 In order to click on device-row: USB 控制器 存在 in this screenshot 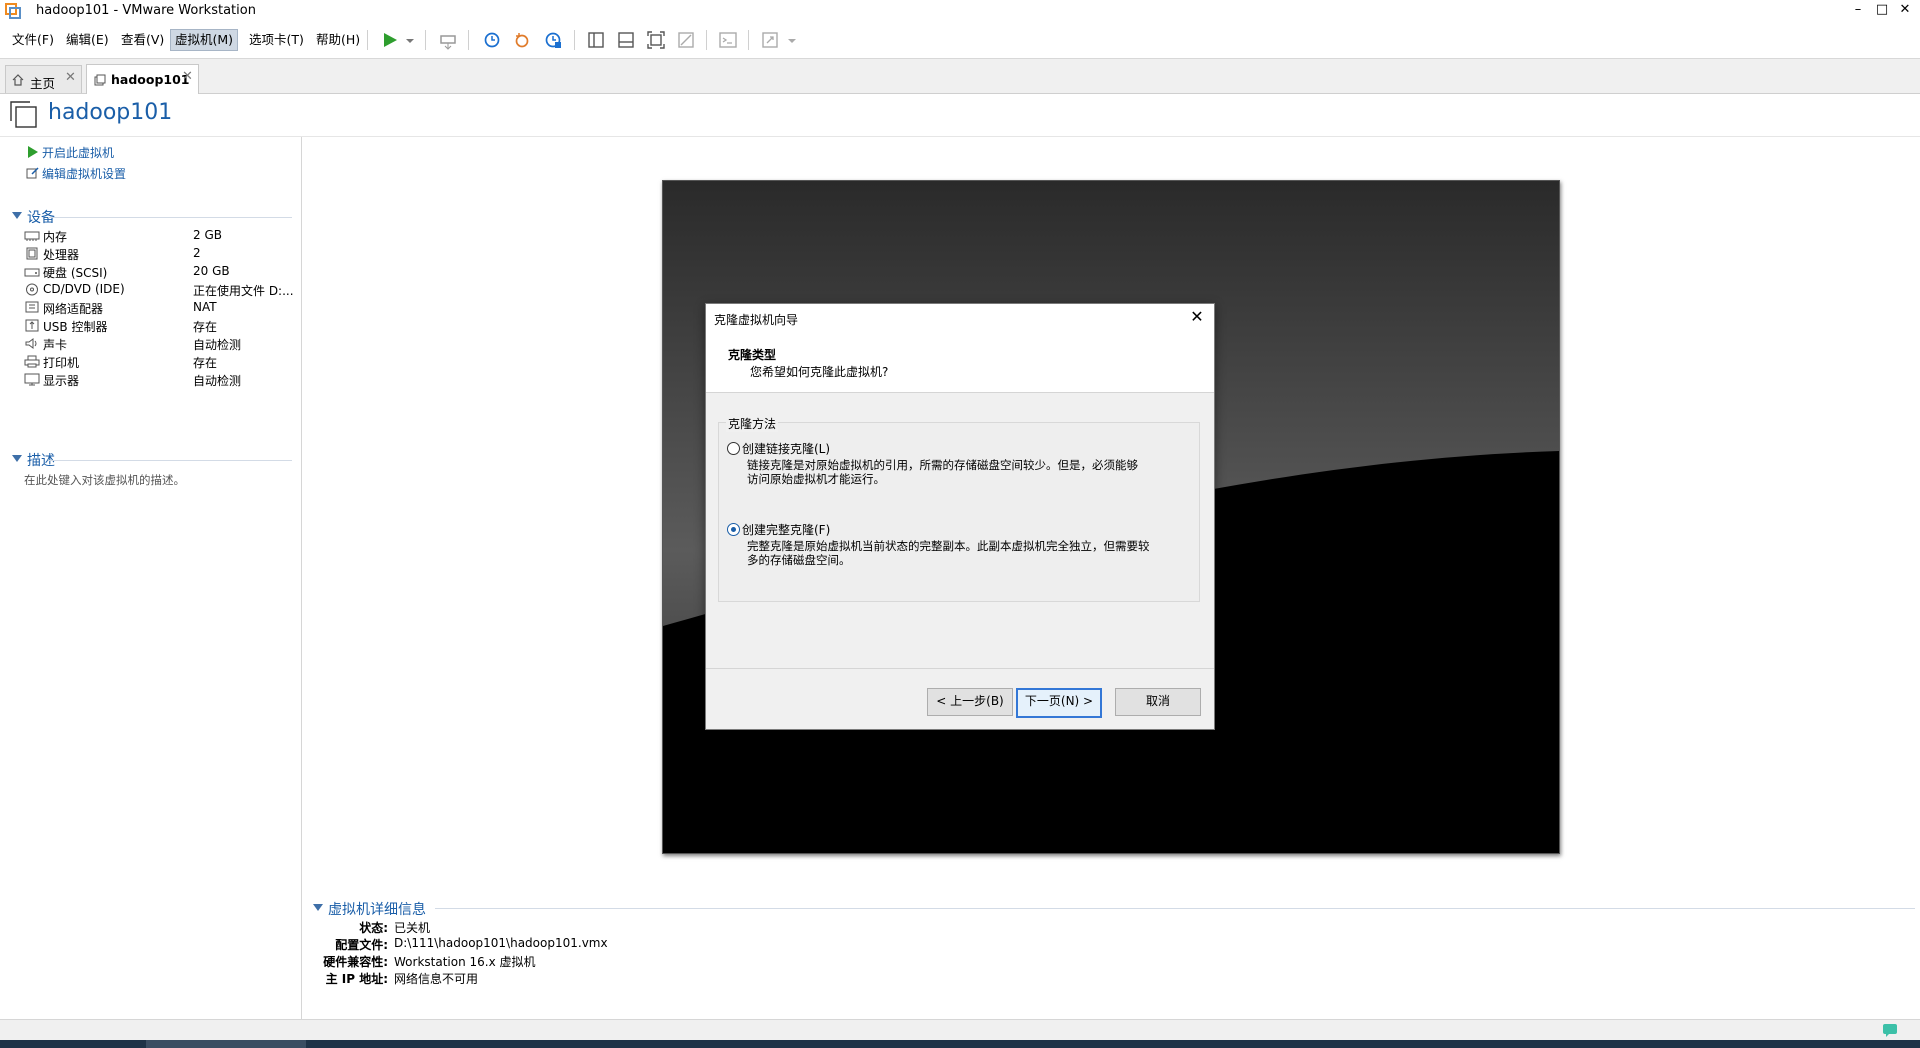, I will do `click(160, 326)`.